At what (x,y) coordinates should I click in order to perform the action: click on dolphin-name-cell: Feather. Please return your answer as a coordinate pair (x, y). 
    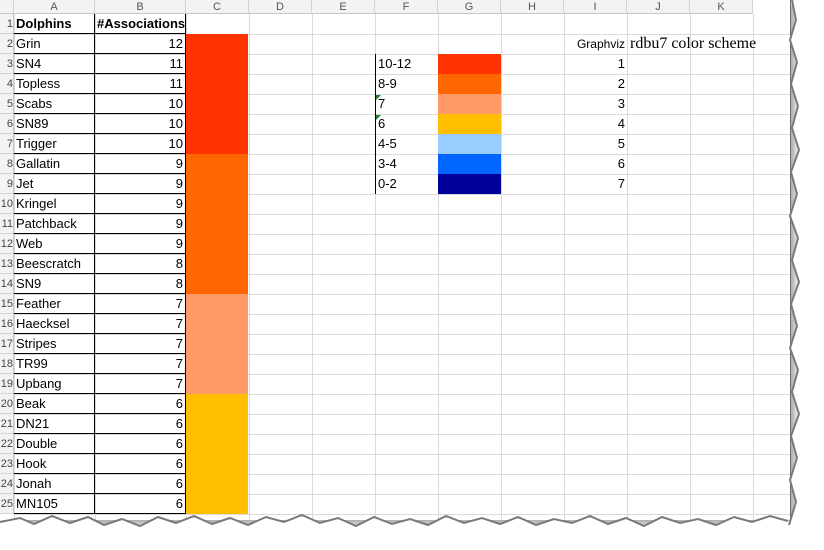
    Looking at the image, I should click on (54, 304).